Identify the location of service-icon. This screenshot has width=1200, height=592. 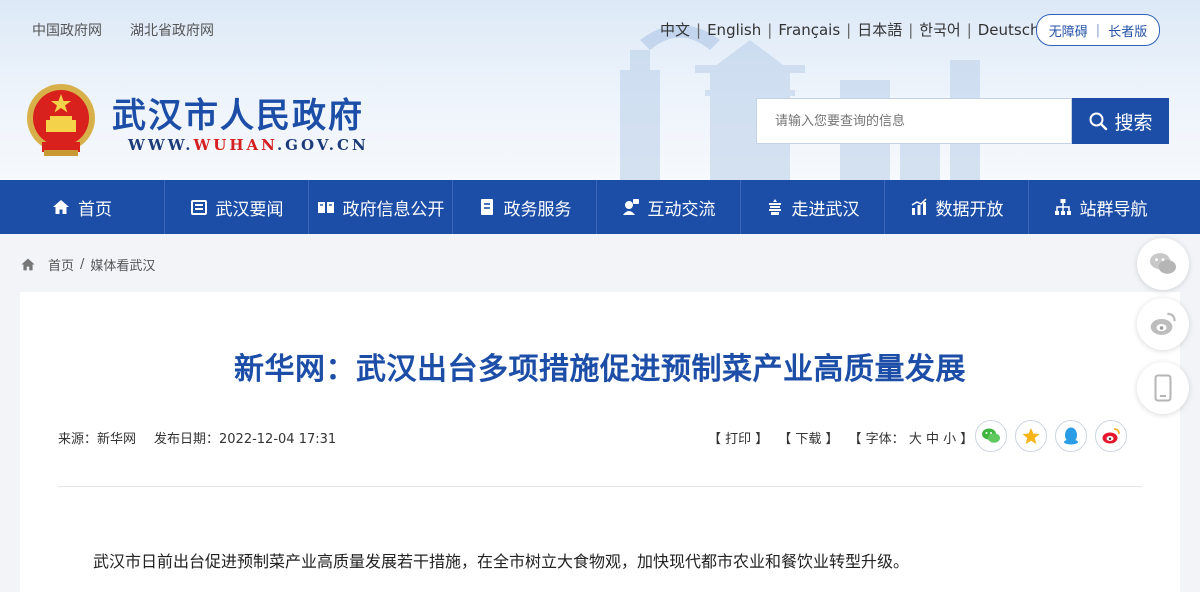
(486, 207).